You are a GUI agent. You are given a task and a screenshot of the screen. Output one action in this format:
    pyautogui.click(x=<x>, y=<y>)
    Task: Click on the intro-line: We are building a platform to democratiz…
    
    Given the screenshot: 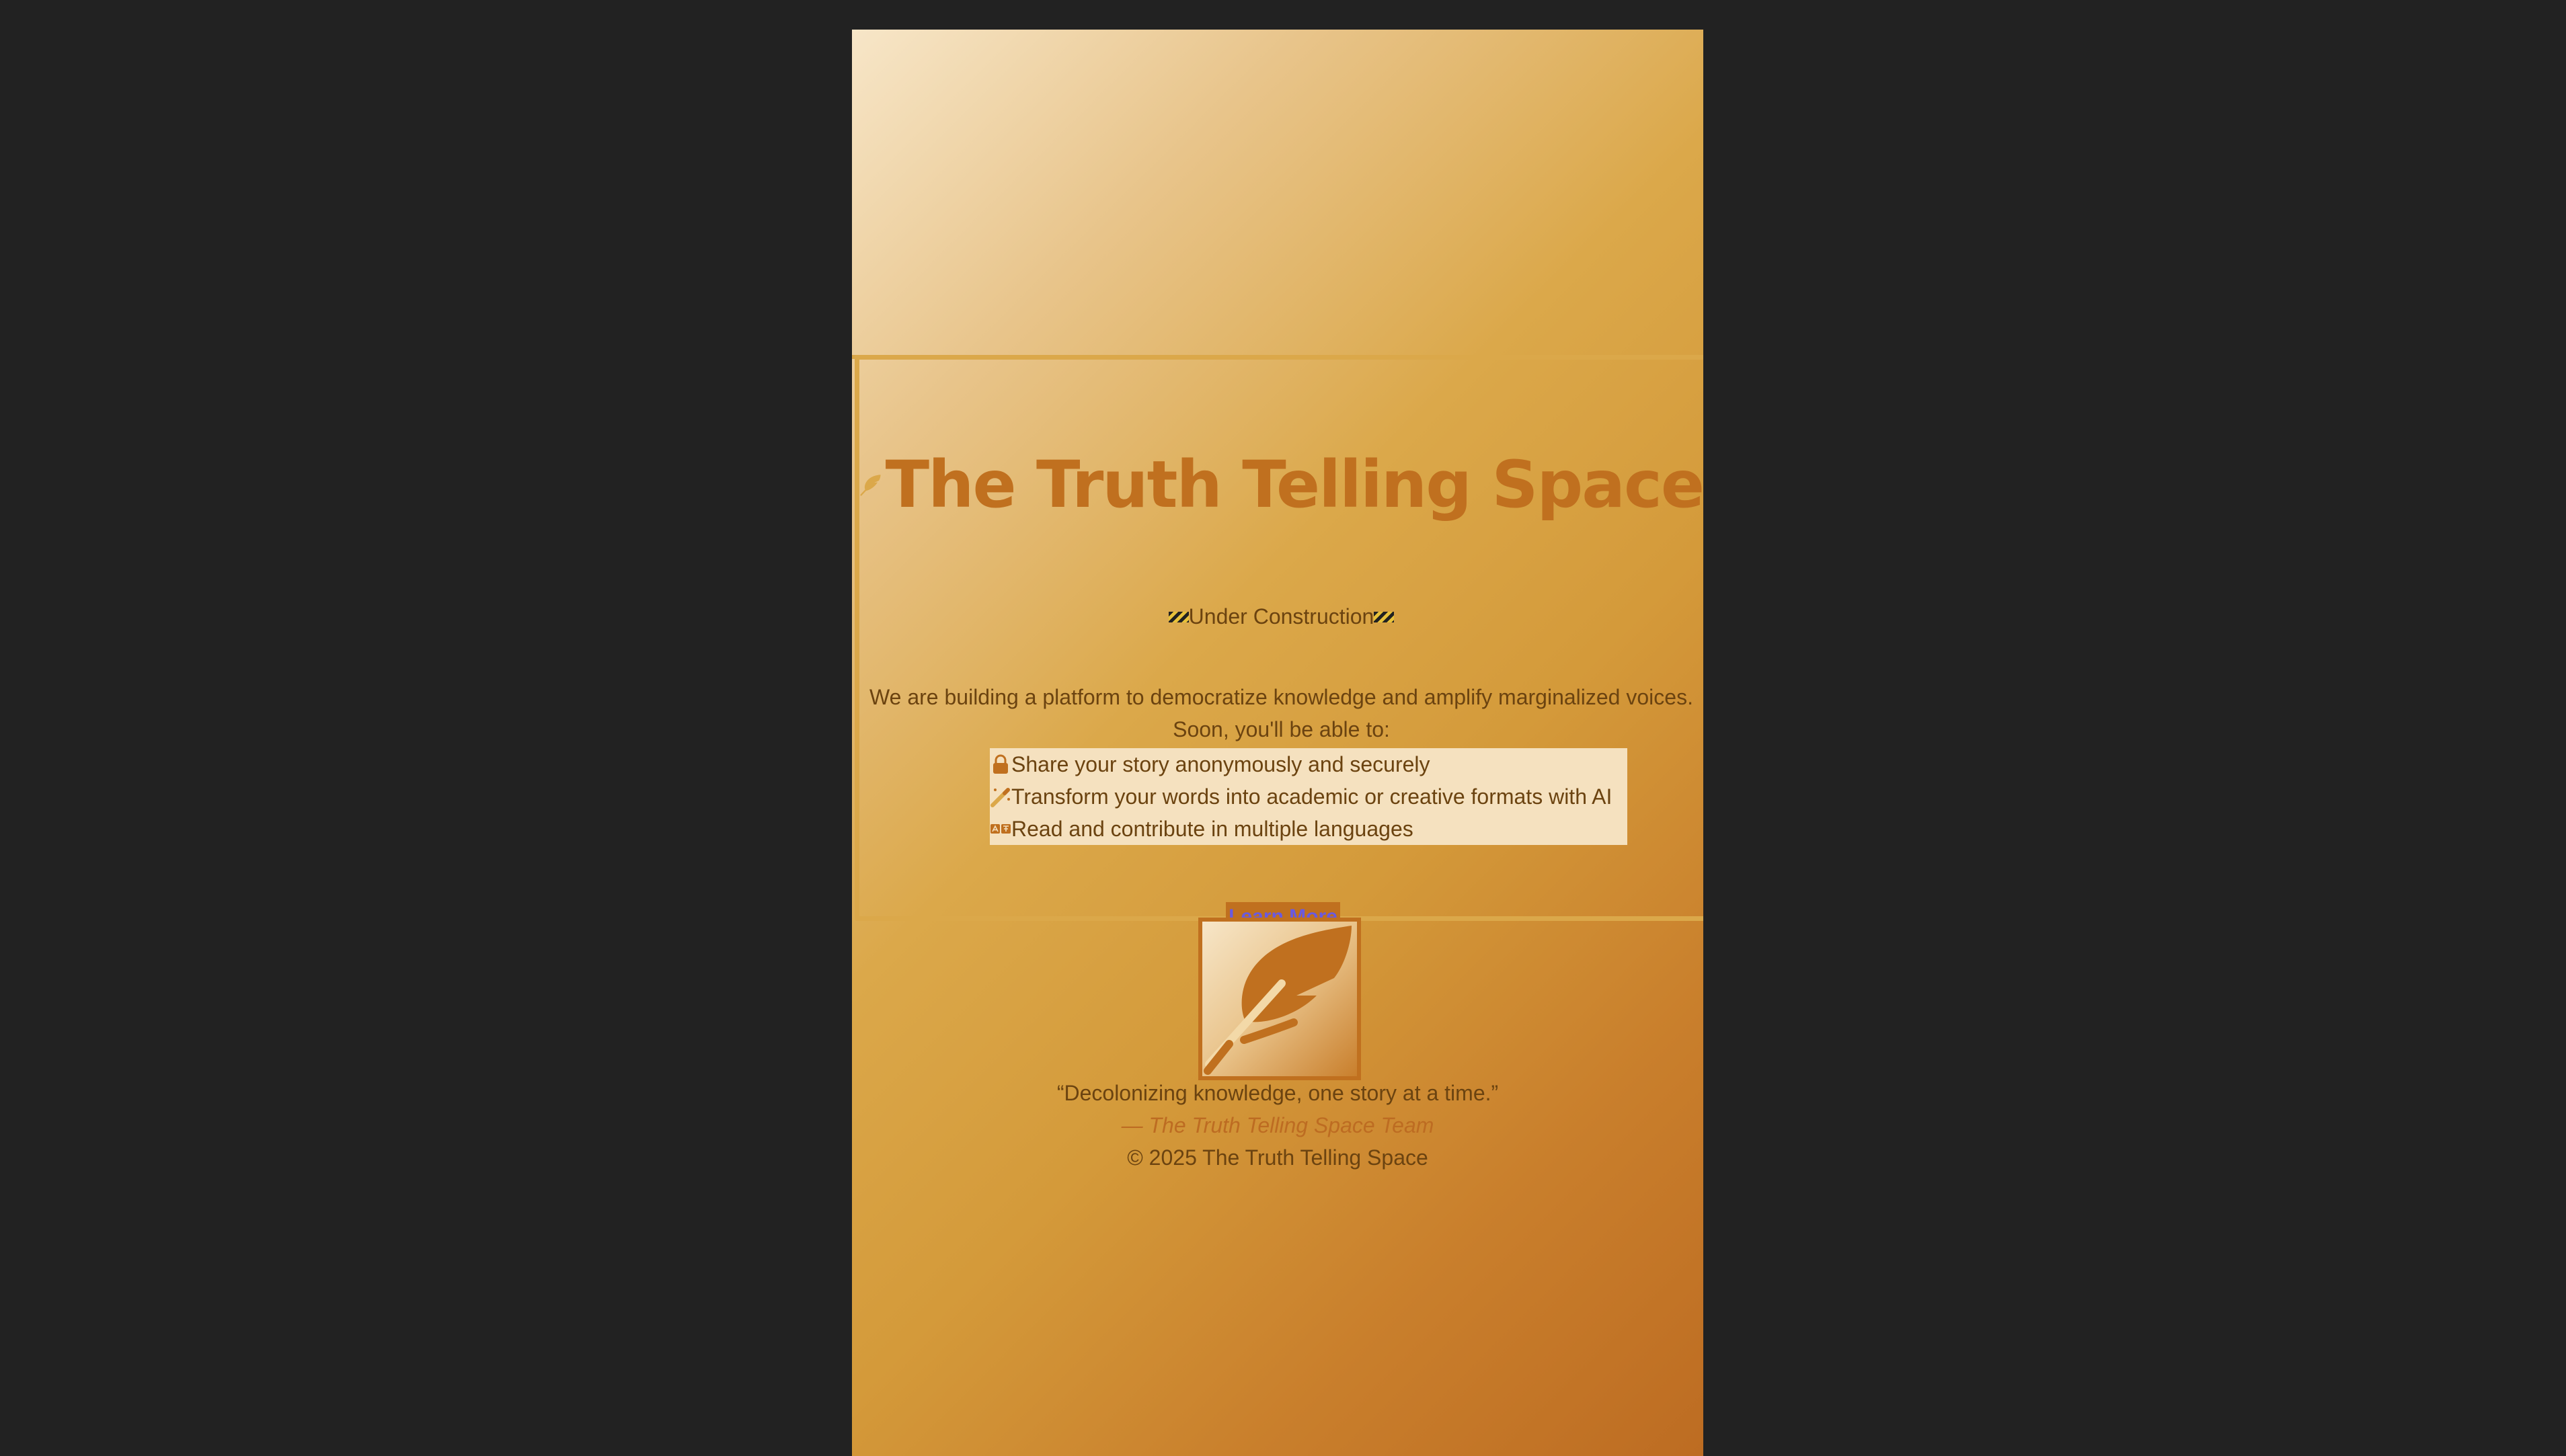 What is the action you would take?
    pyautogui.click(x=1281, y=697)
    